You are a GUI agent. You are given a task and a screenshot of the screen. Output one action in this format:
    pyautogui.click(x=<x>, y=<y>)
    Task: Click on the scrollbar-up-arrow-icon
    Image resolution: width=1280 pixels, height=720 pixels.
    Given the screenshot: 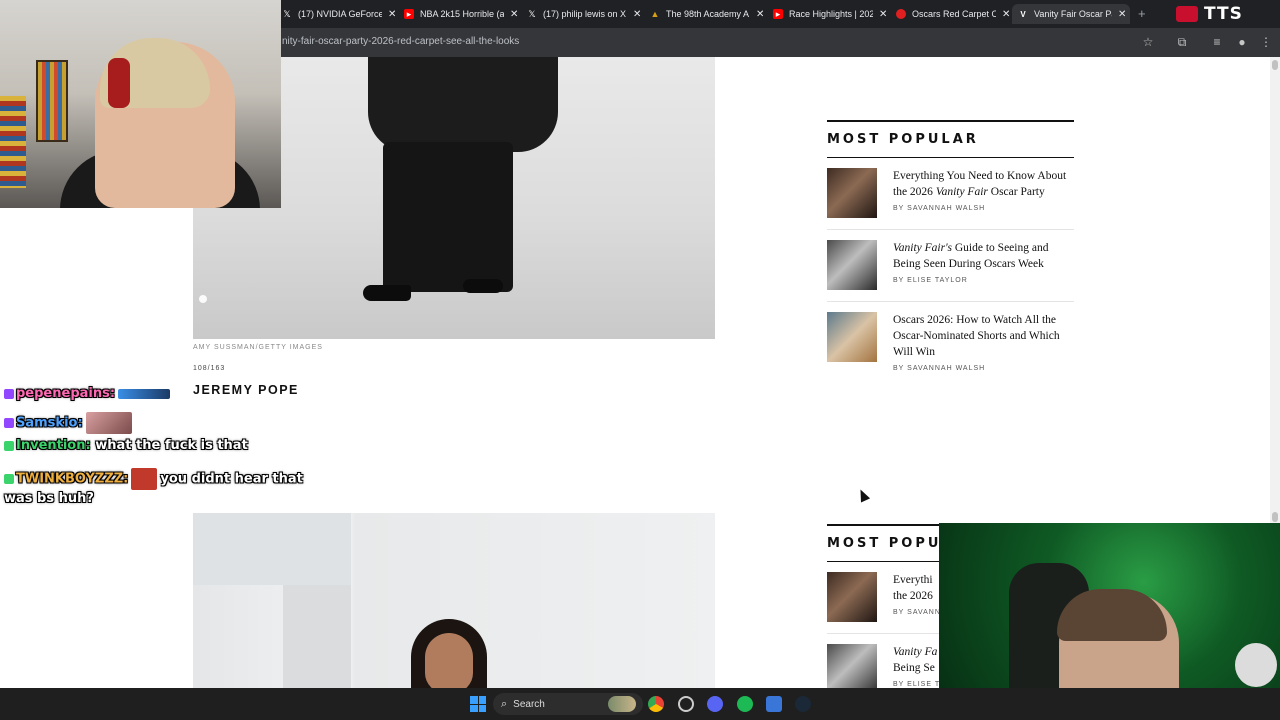 What is the action you would take?
    pyautogui.click(x=1275, y=65)
    